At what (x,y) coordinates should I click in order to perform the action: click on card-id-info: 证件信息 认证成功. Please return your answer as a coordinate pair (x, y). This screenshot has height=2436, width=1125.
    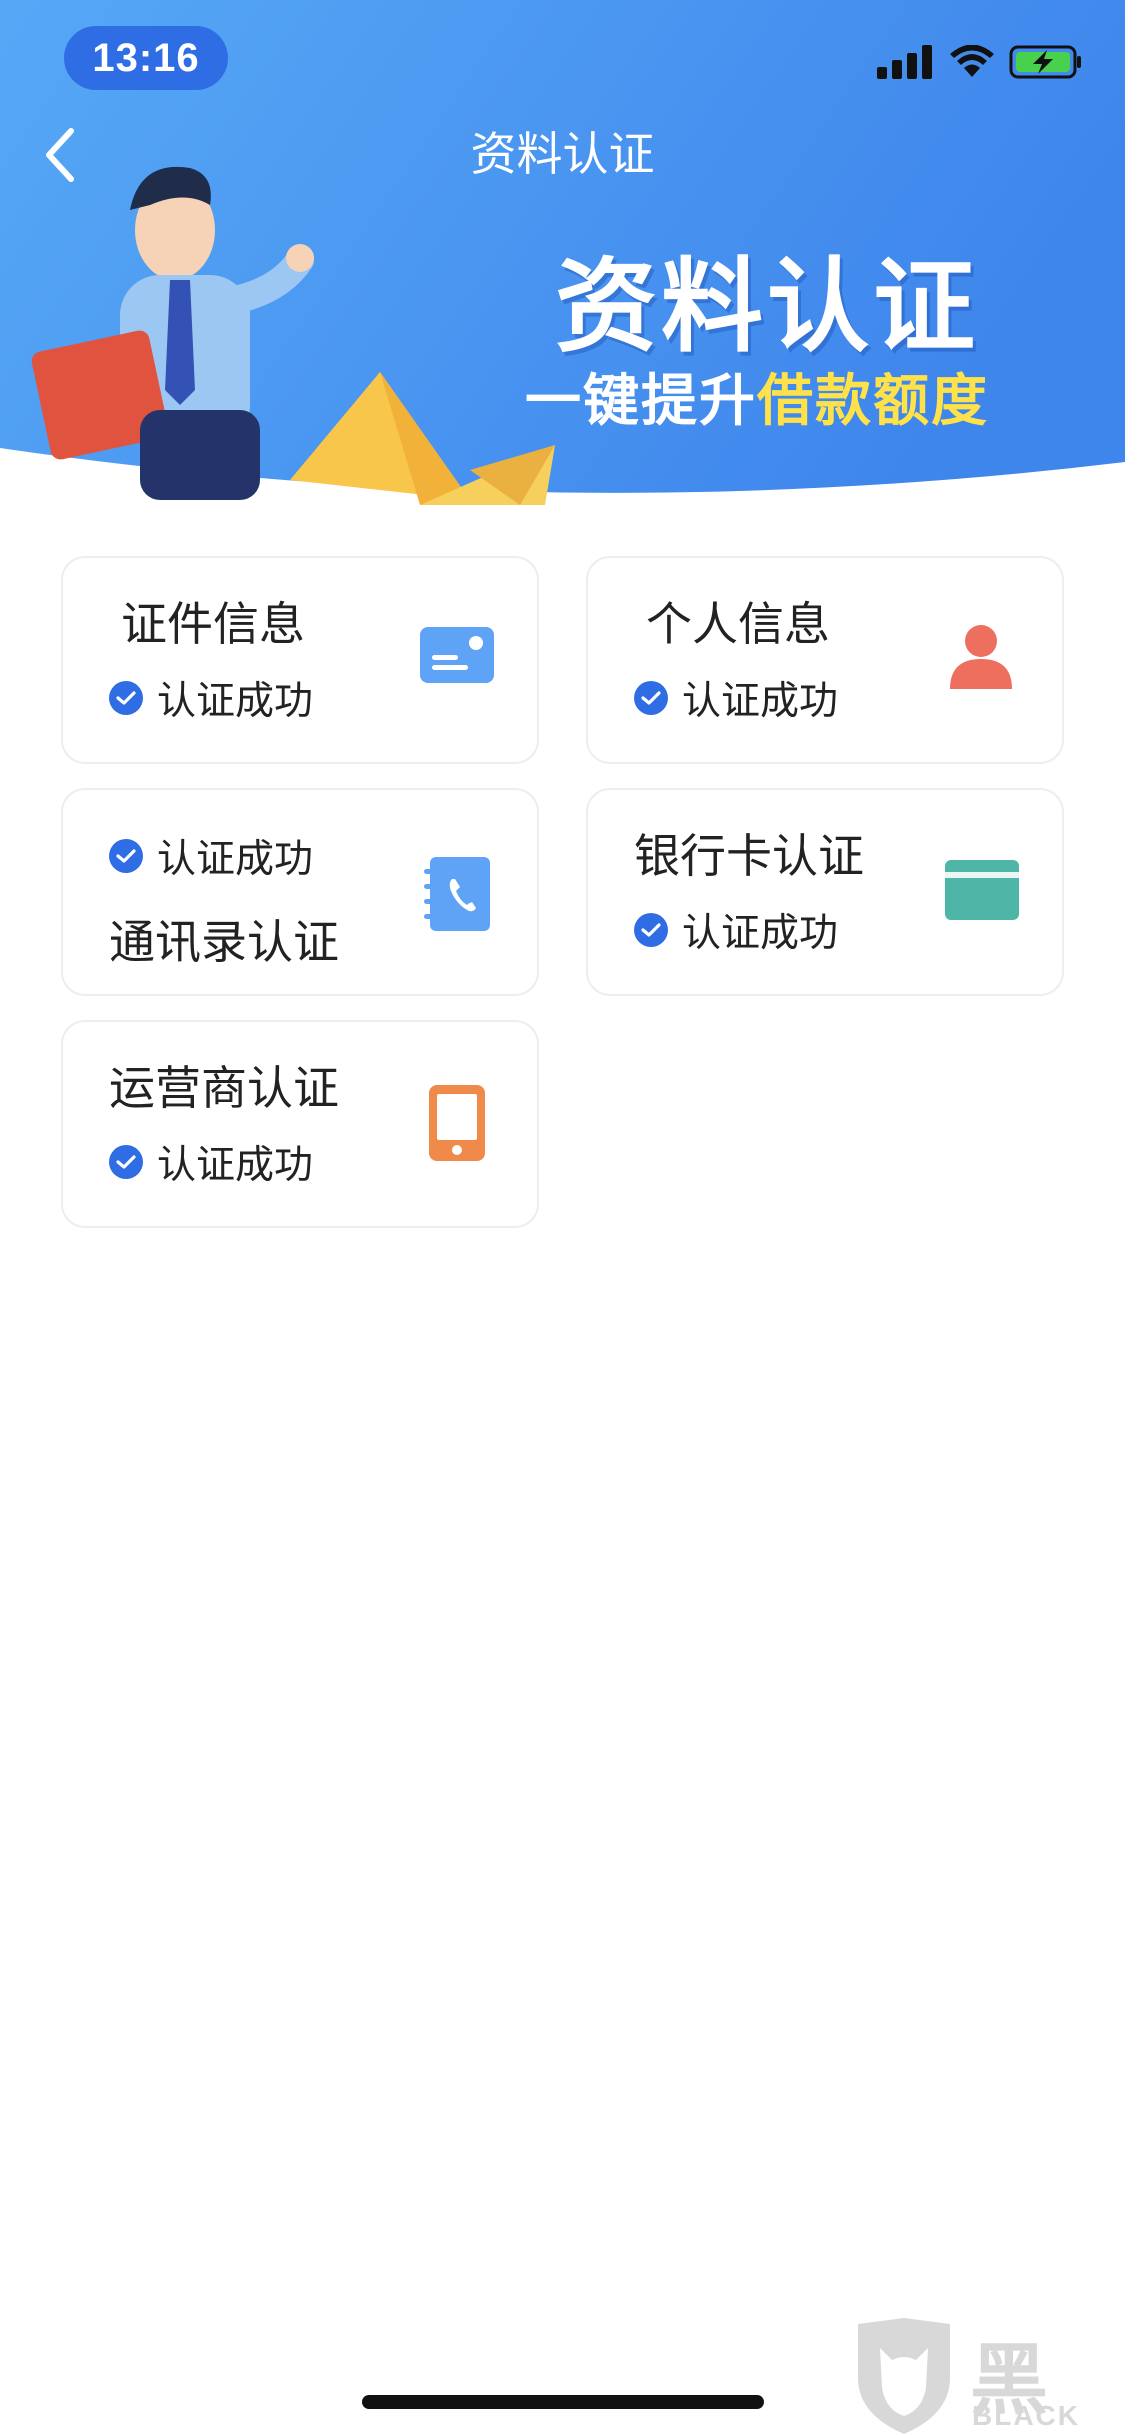
    Looking at the image, I should click on (300, 660).